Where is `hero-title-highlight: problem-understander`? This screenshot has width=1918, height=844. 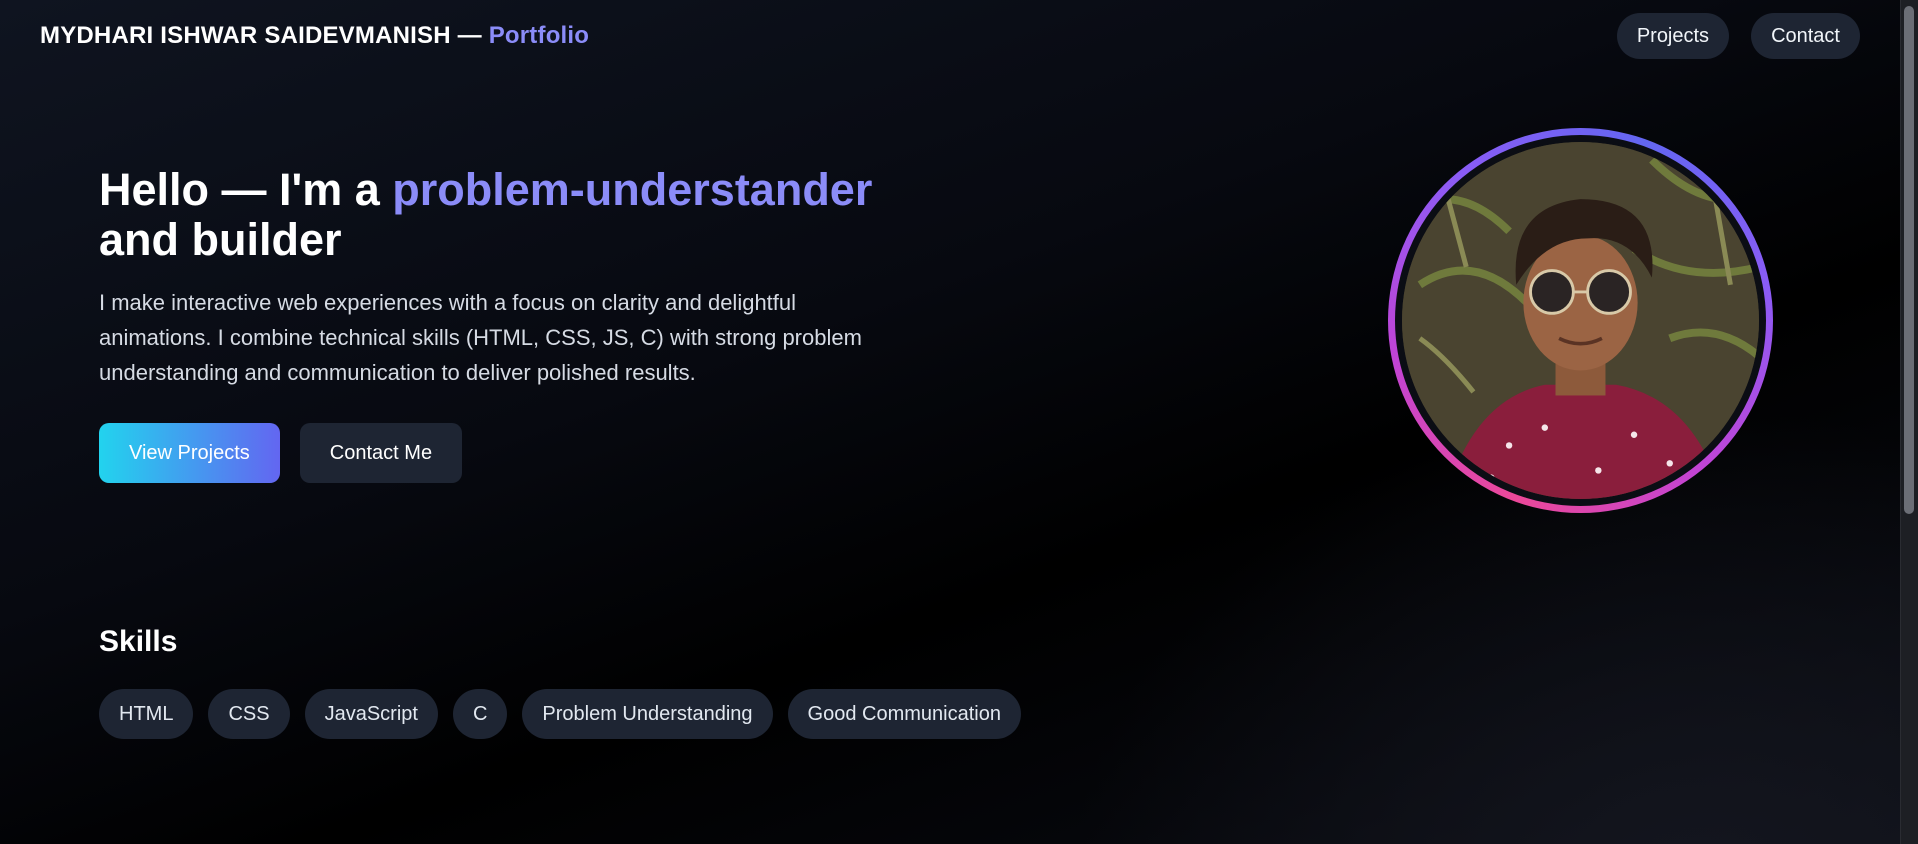 hero-title-highlight: problem-understander is located at coordinates (632, 189).